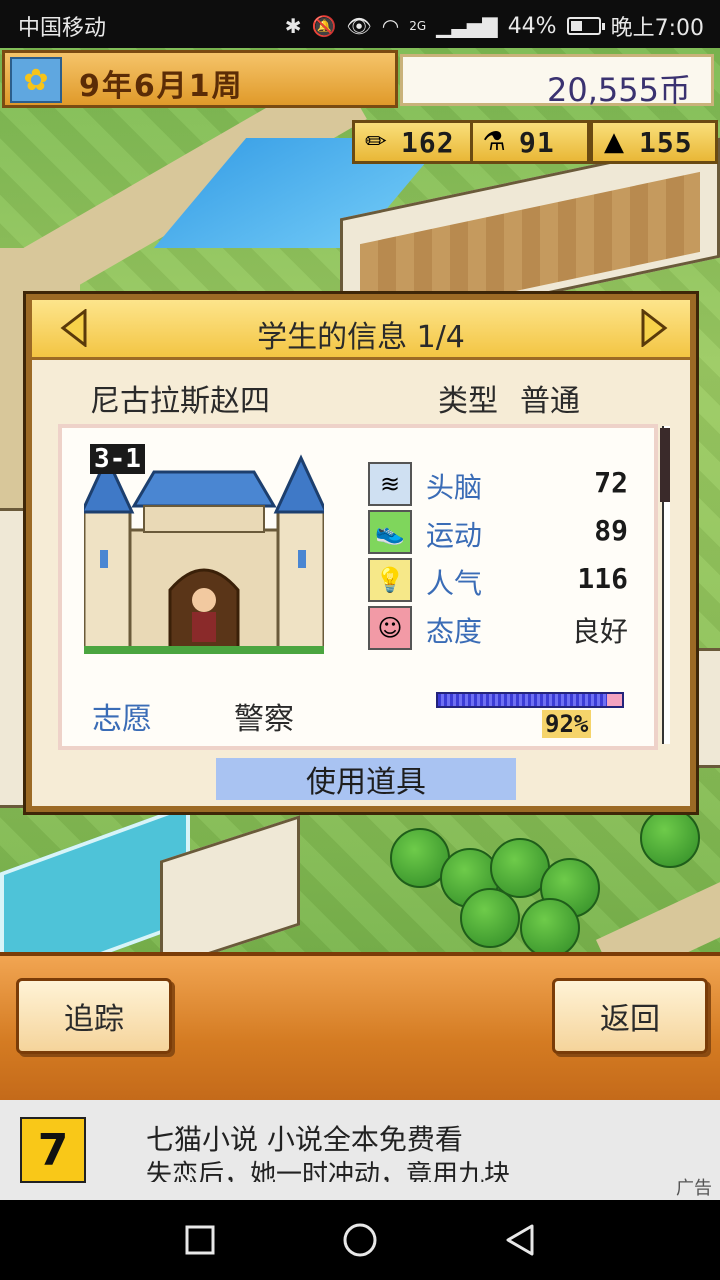 This screenshot has height=1280, width=720. I want to click on stat-value: 116, so click(602, 578).